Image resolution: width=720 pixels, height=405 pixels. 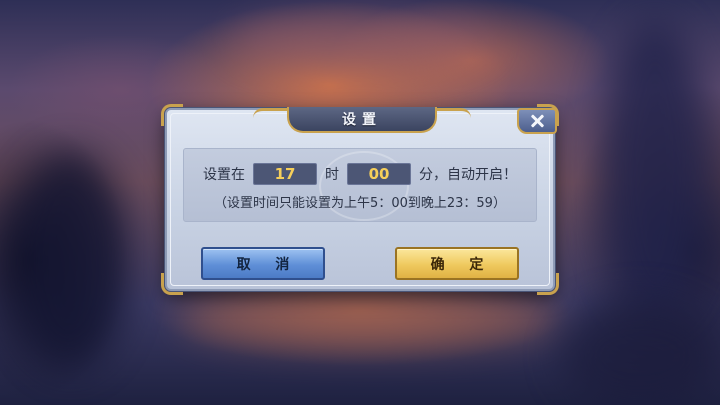 I want to click on time-prefix-text: 设置在, so click(x=224, y=175).